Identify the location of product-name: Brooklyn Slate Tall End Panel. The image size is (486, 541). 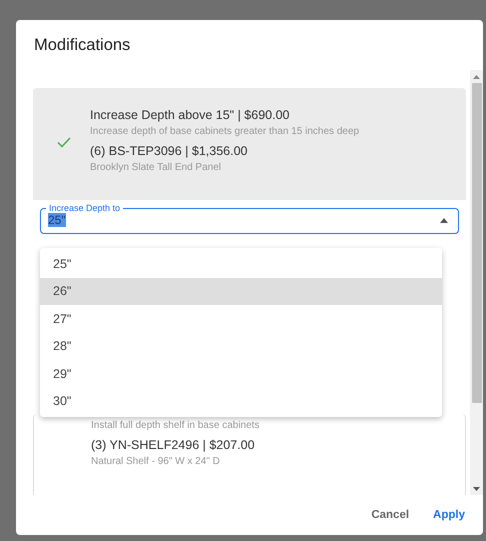
(156, 167).